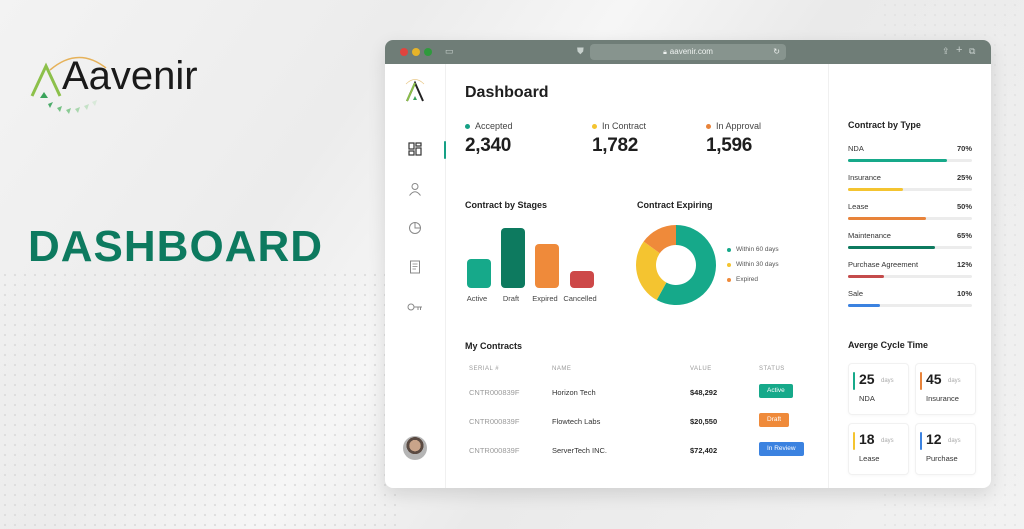  Describe the element at coordinates (547, 266) in the screenshot. I see `bar-expired` at that location.